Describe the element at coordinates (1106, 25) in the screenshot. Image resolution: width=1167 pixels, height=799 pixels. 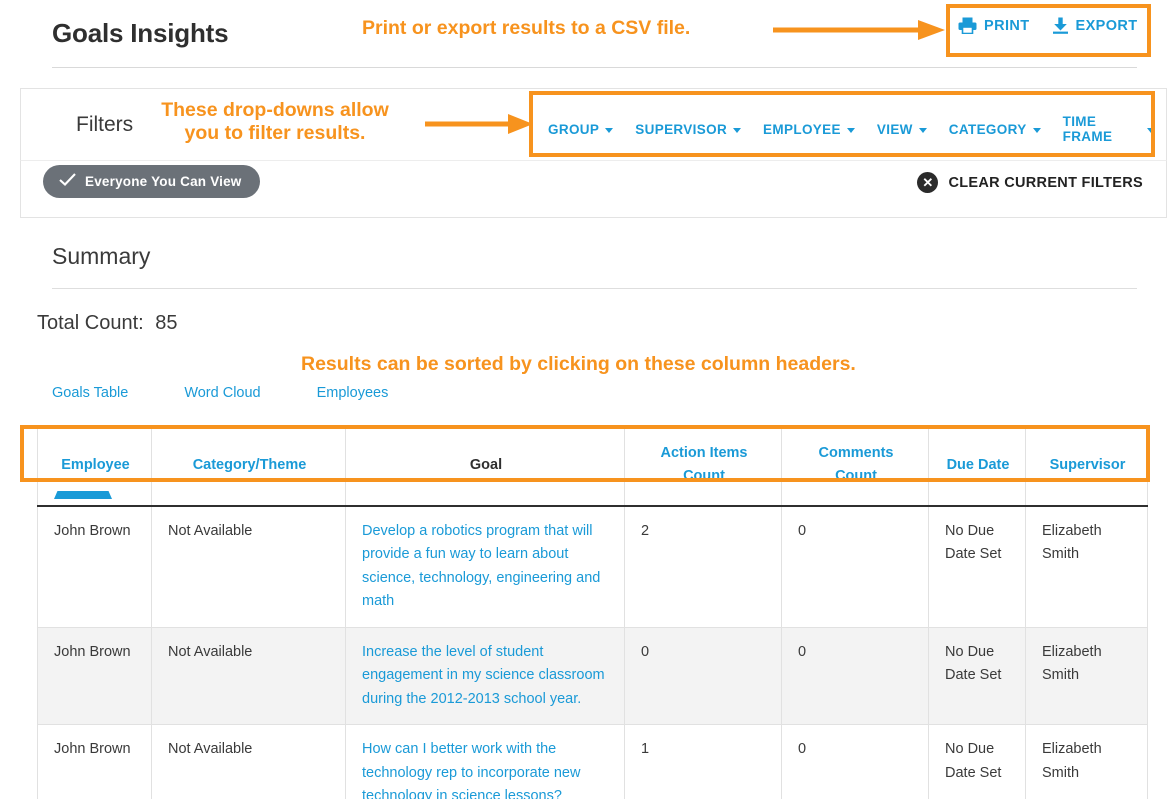
I see `export-label: EXPORT` at that location.